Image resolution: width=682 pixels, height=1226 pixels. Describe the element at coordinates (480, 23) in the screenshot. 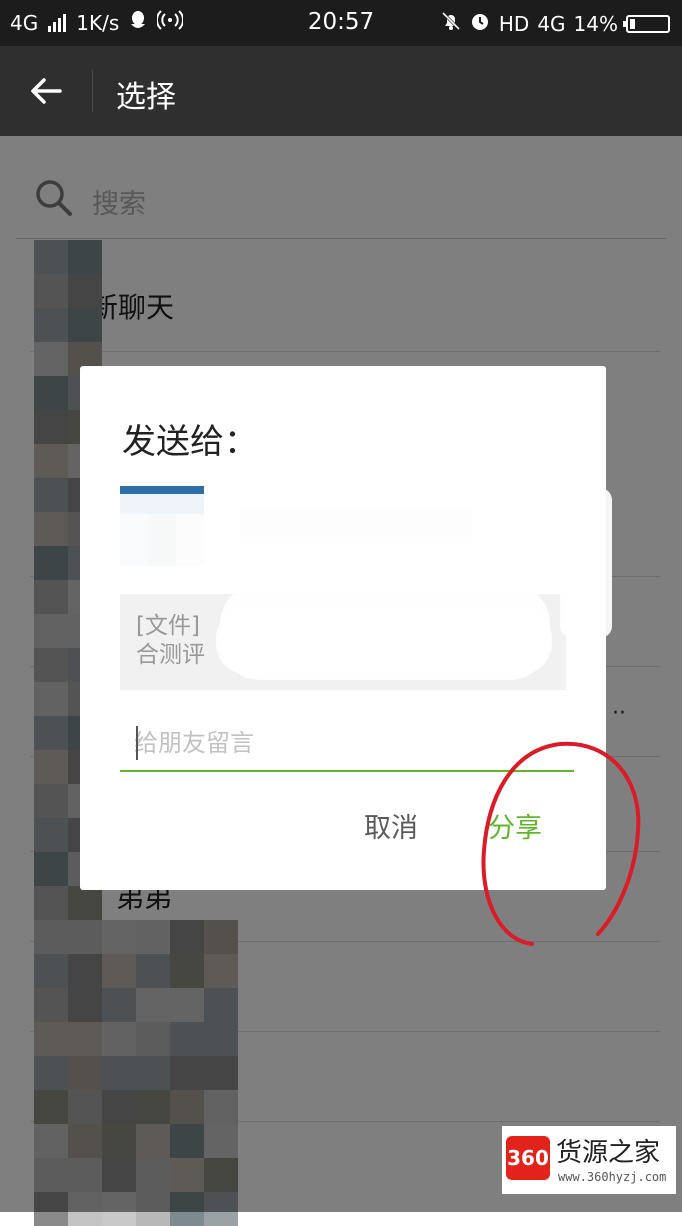

I see `alarm-icon` at that location.